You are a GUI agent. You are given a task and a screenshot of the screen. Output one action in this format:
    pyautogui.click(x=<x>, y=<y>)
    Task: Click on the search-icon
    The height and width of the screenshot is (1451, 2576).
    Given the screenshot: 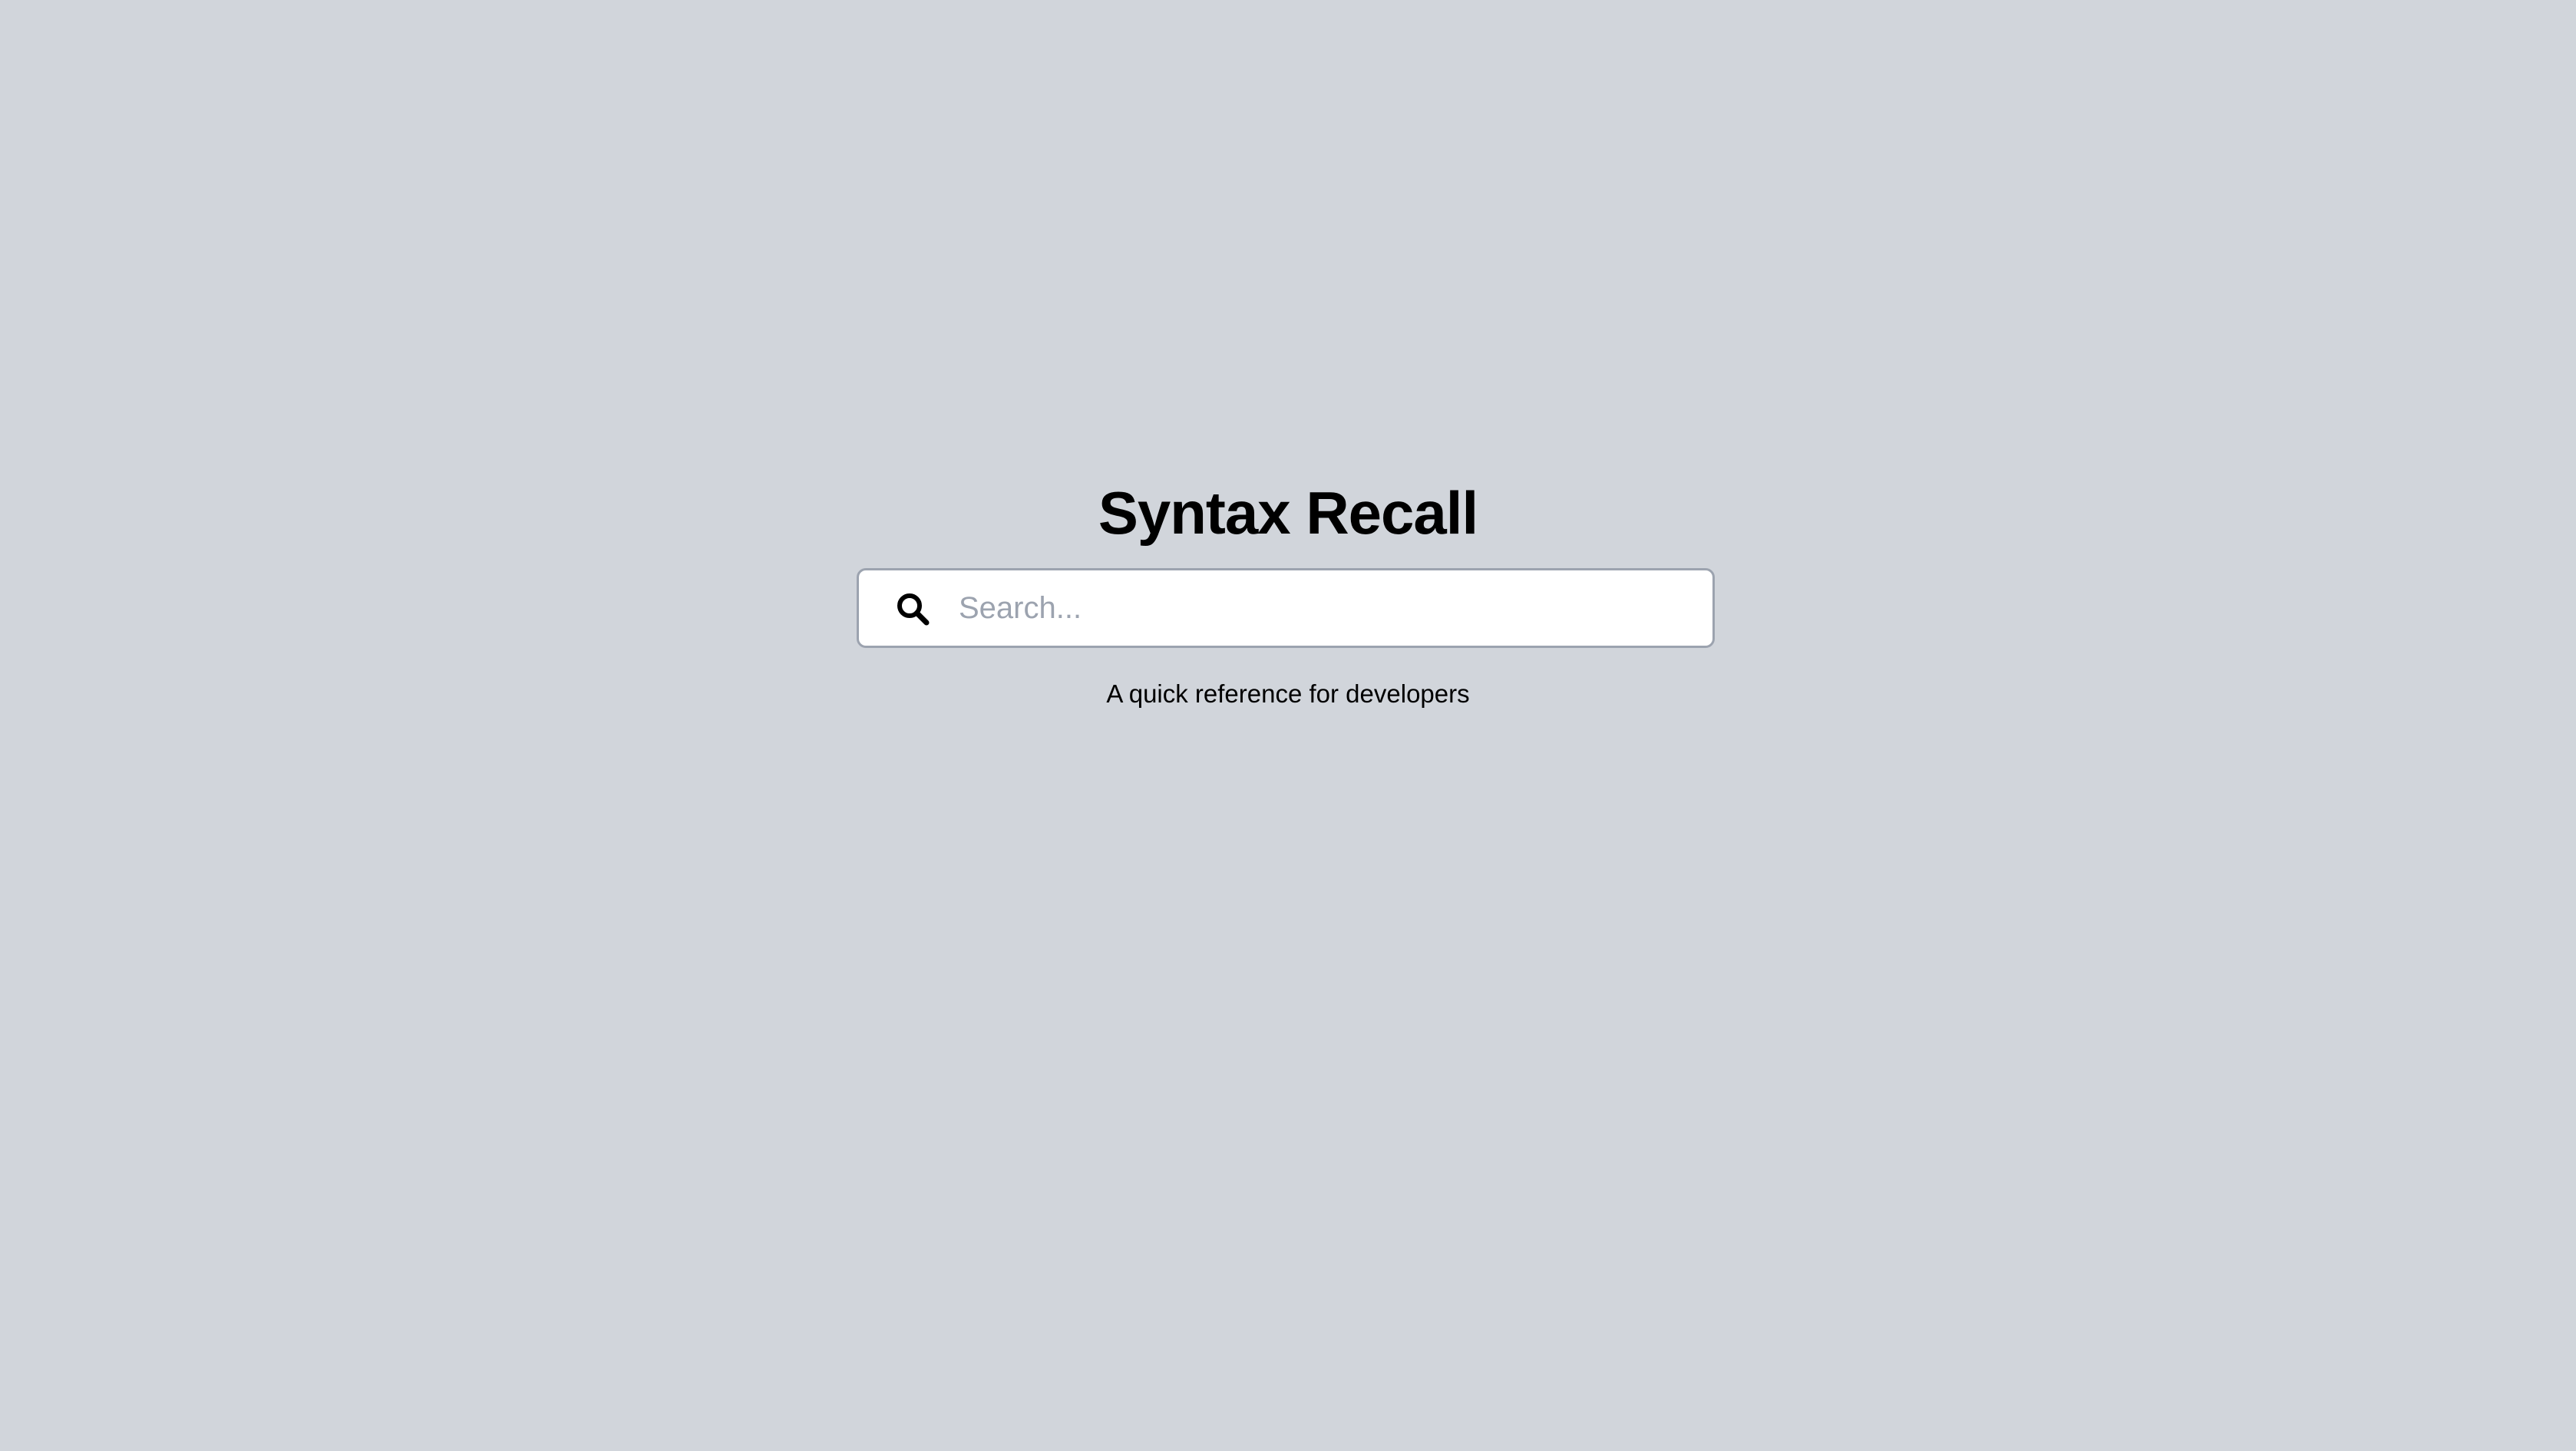 What is the action you would take?
    pyautogui.click(x=912, y=608)
    